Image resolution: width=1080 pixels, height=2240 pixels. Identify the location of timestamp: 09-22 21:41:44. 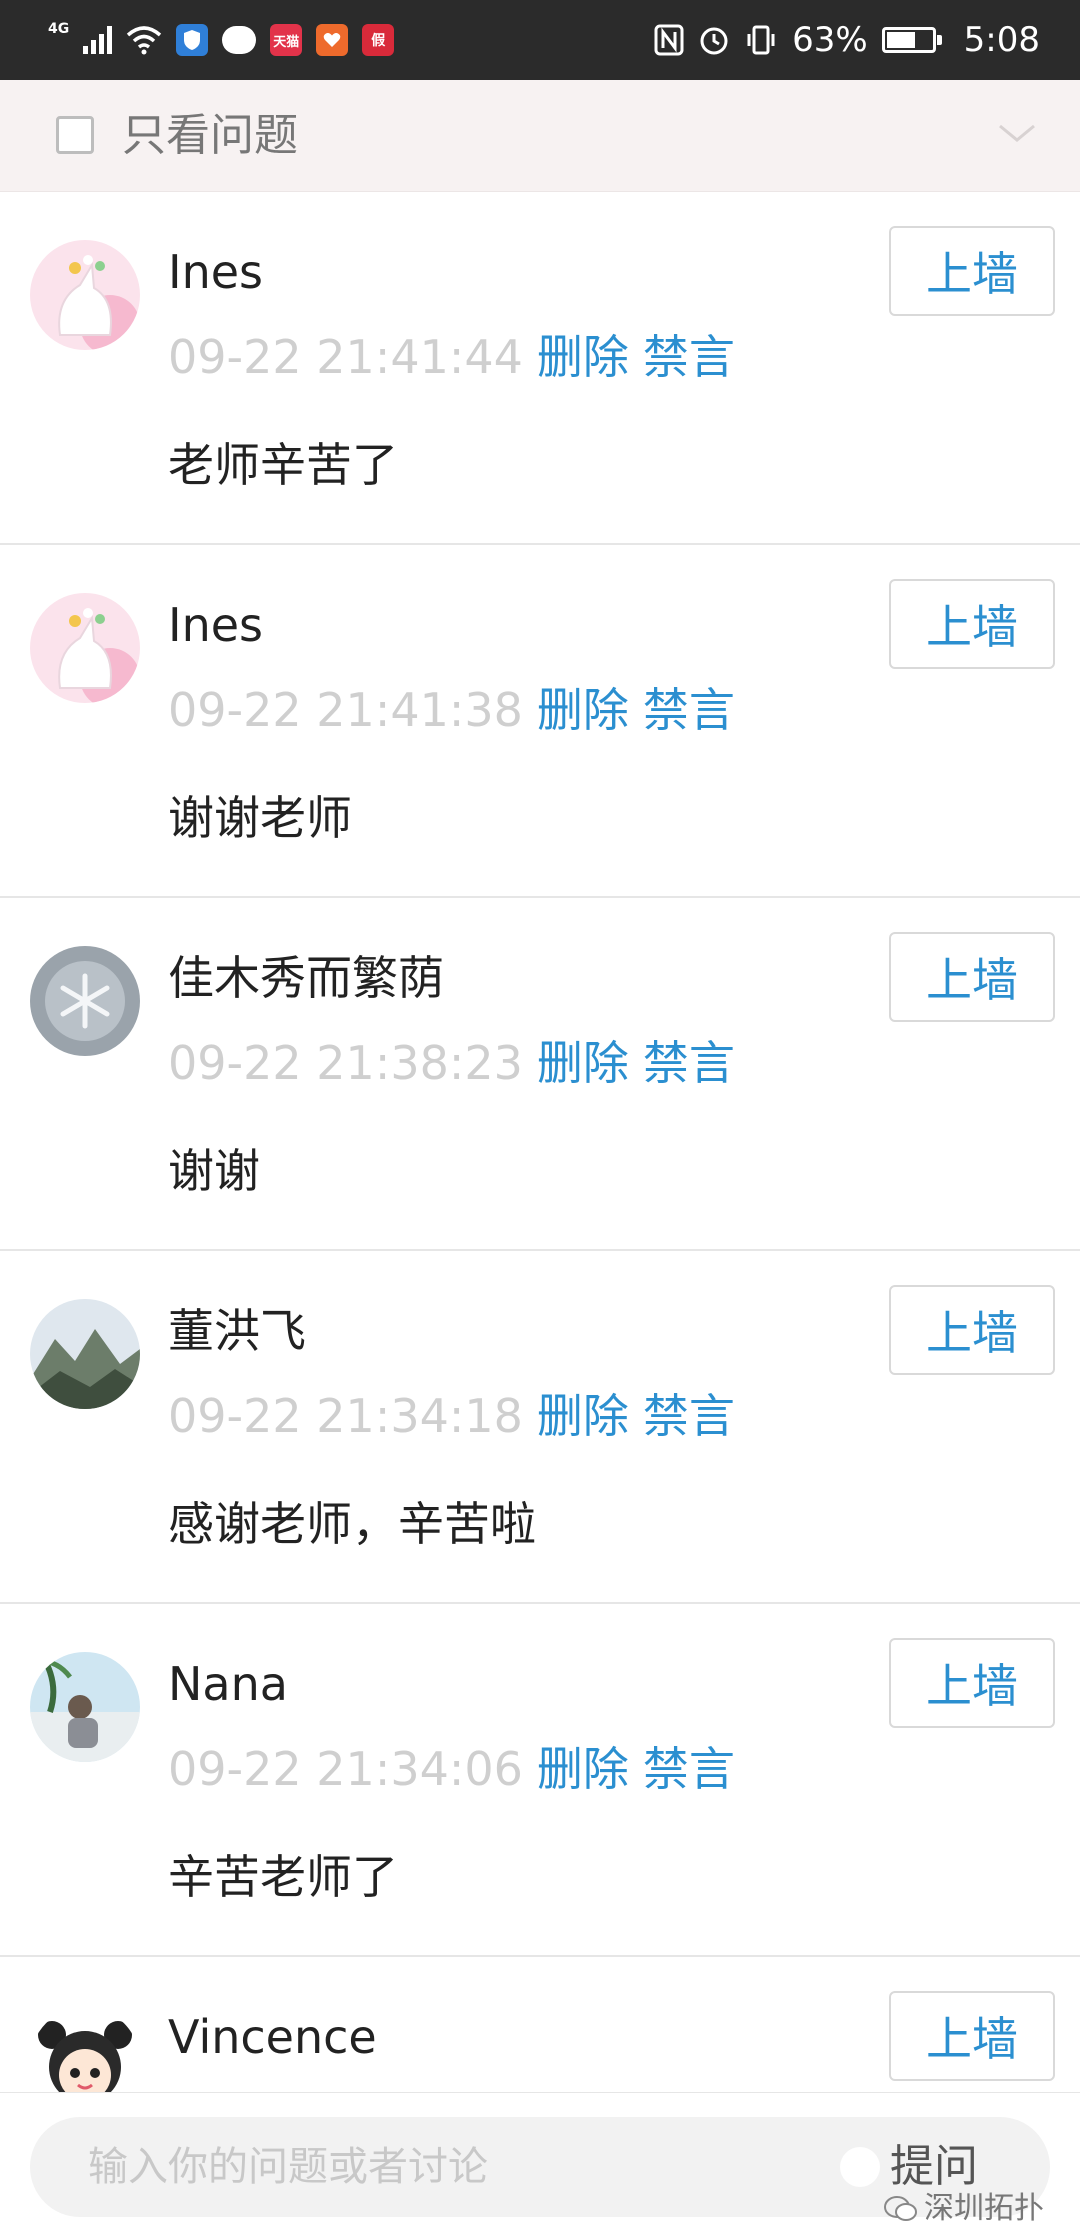
(345, 357).